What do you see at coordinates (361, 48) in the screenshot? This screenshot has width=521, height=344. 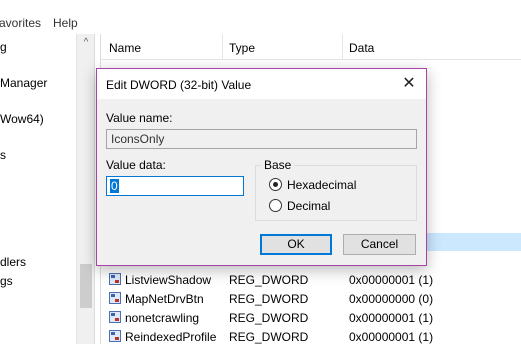 I see `column-header-data: Data` at bounding box center [361, 48].